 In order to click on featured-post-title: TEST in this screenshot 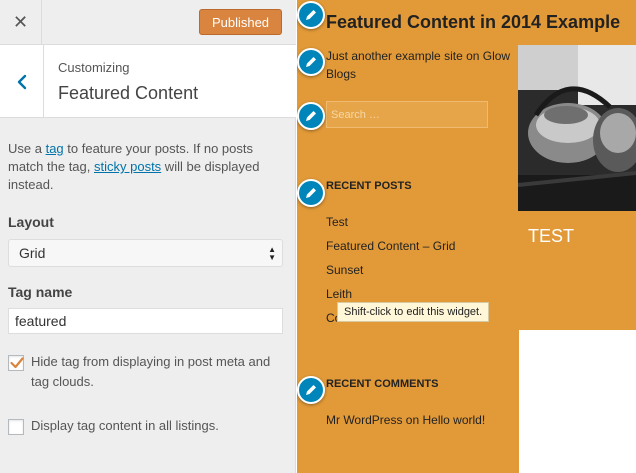, I will do `click(551, 236)`.